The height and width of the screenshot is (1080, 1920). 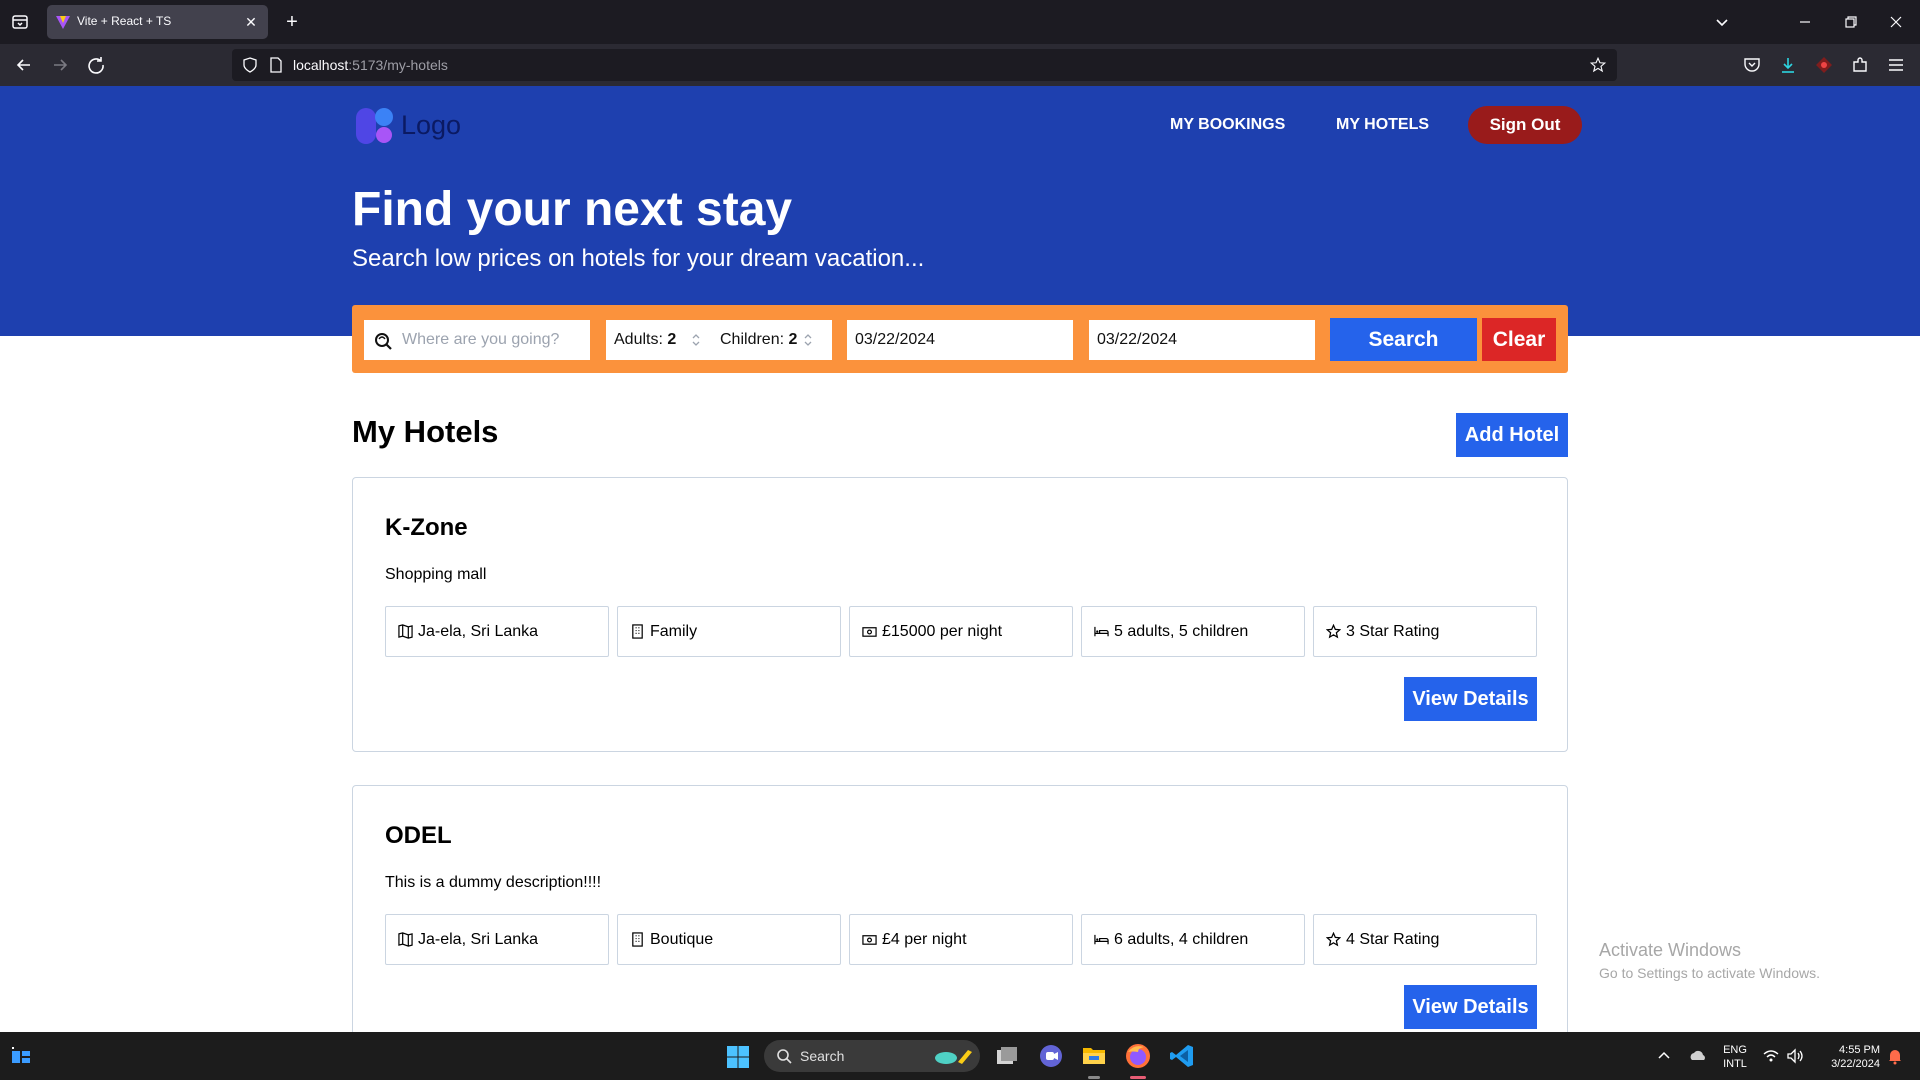 What do you see at coordinates (961, 939) in the screenshot?
I see `hotel-price-chip: £4 per night` at bounding box center [961, 939].